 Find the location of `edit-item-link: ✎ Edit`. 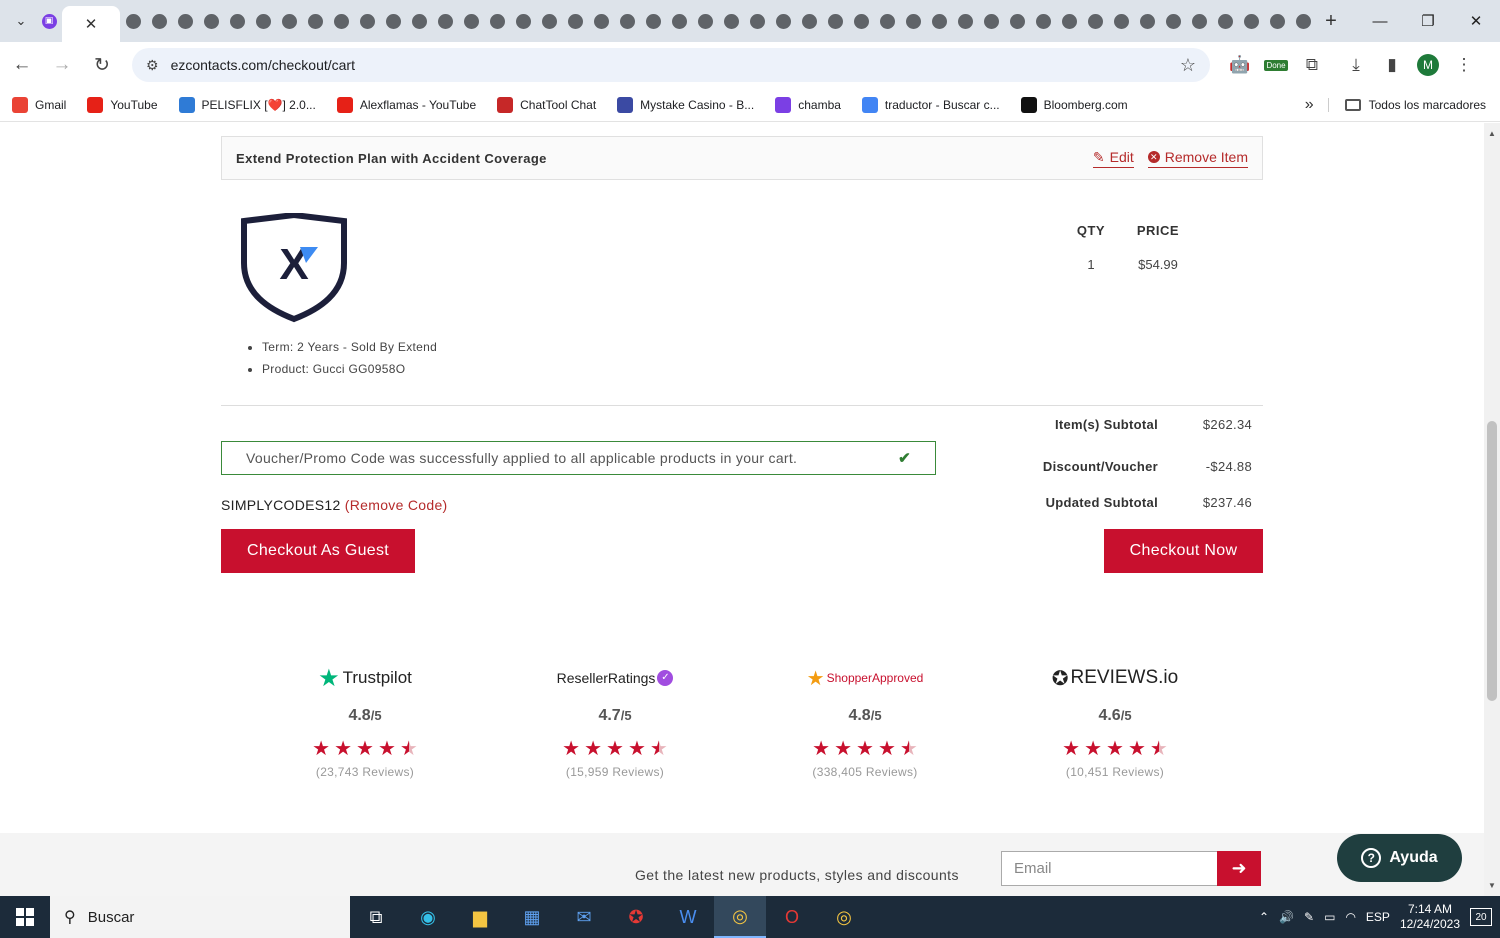

edit-item-link: ✎ Edit is located at coordinates (1113, 158).